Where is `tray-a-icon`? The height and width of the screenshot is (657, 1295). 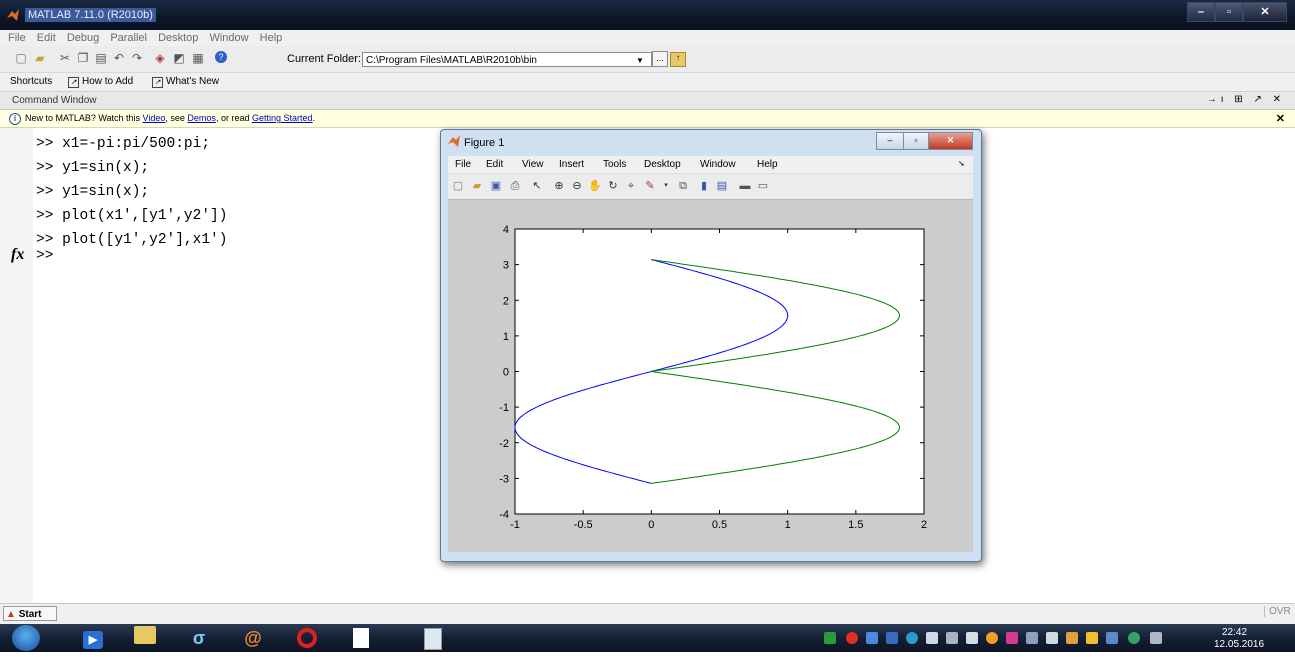 tray-a-icon is located at coordinates (830, 638).